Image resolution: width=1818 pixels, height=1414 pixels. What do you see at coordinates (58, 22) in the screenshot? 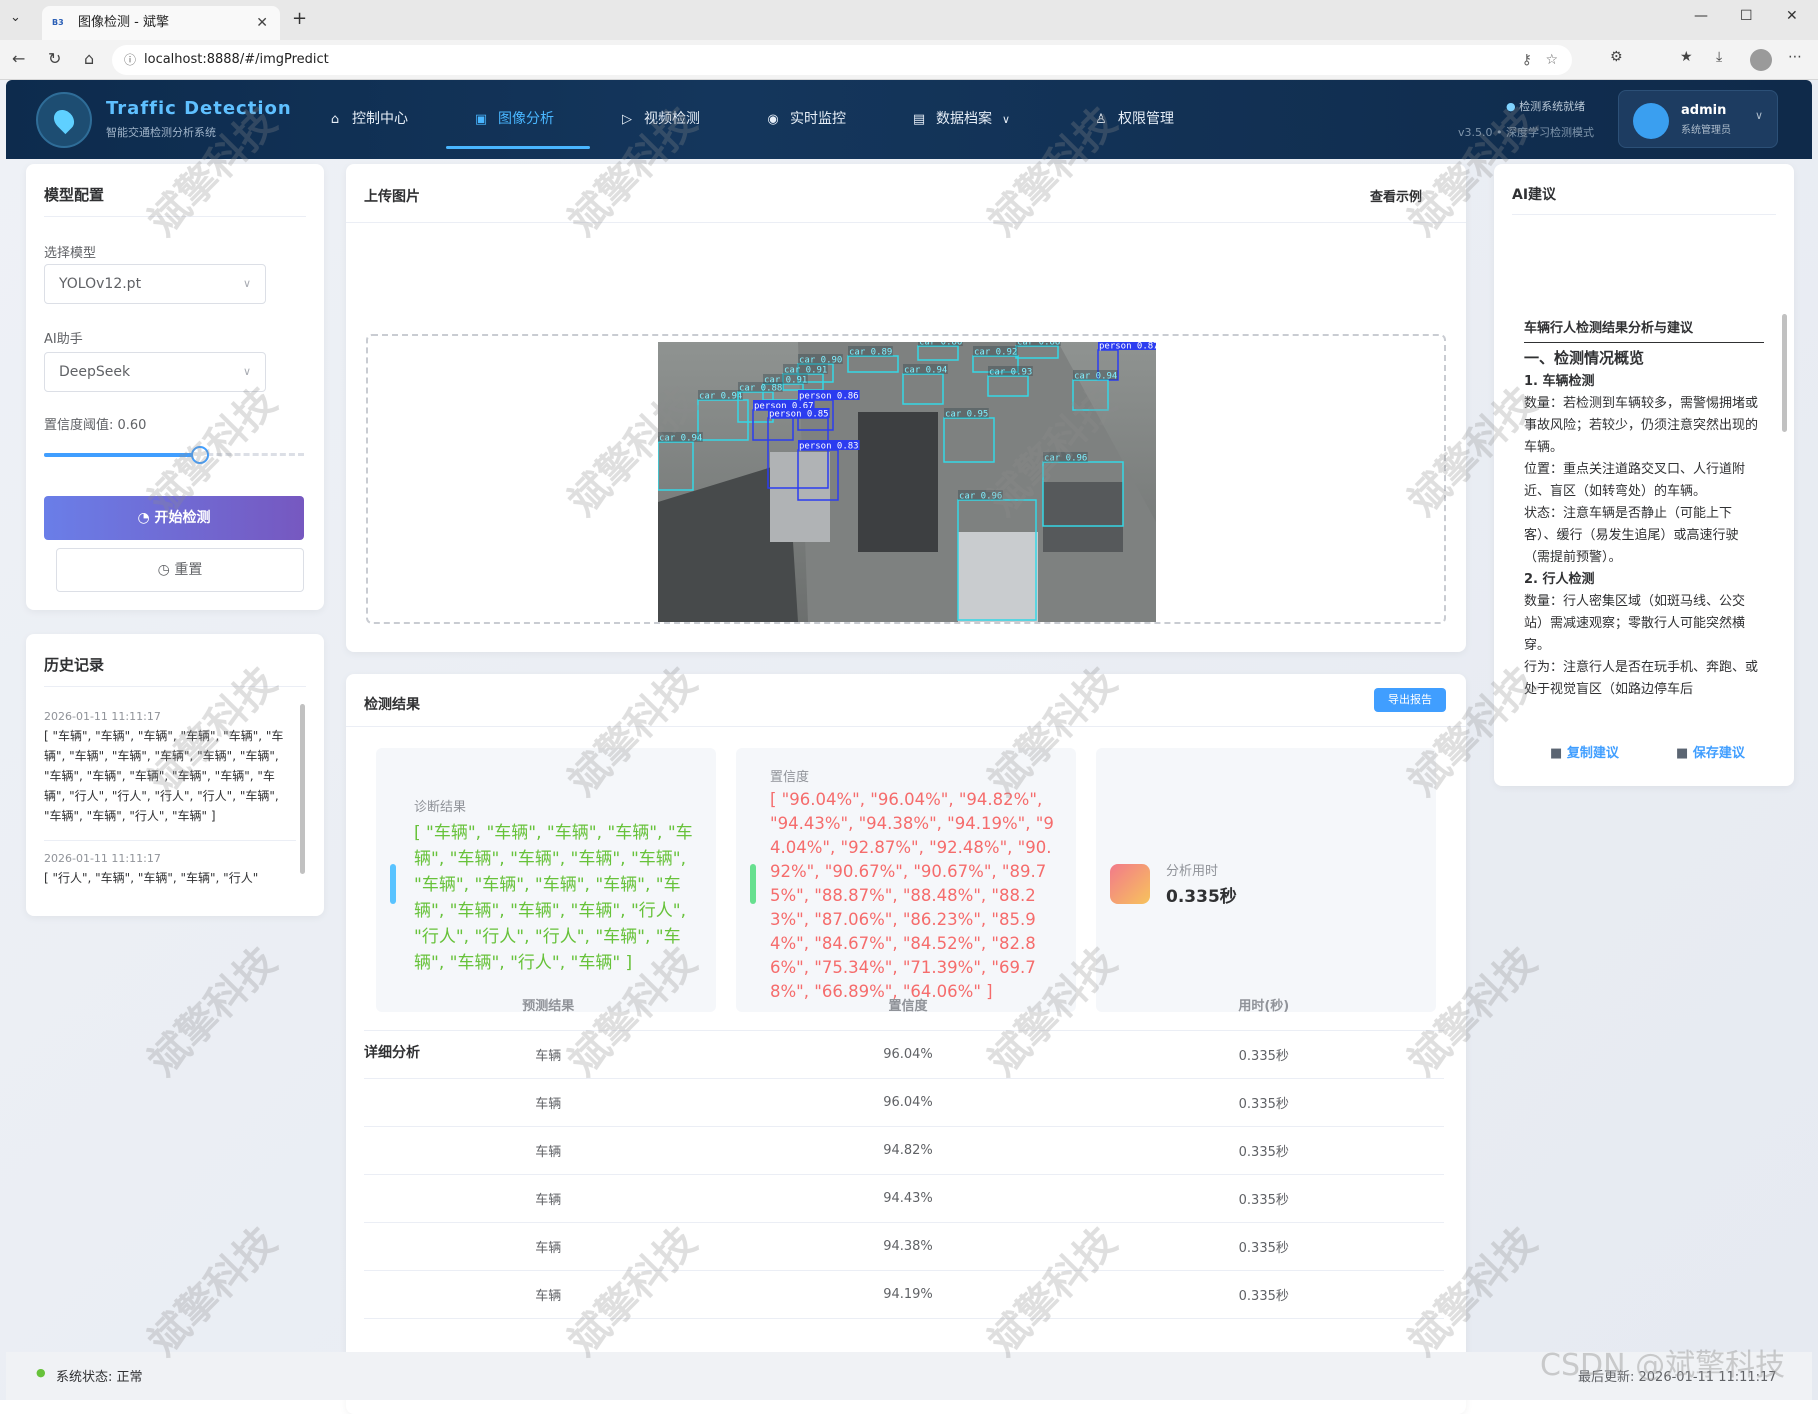
I see `favicon-icon: B3` at bounding box center [58, 22].